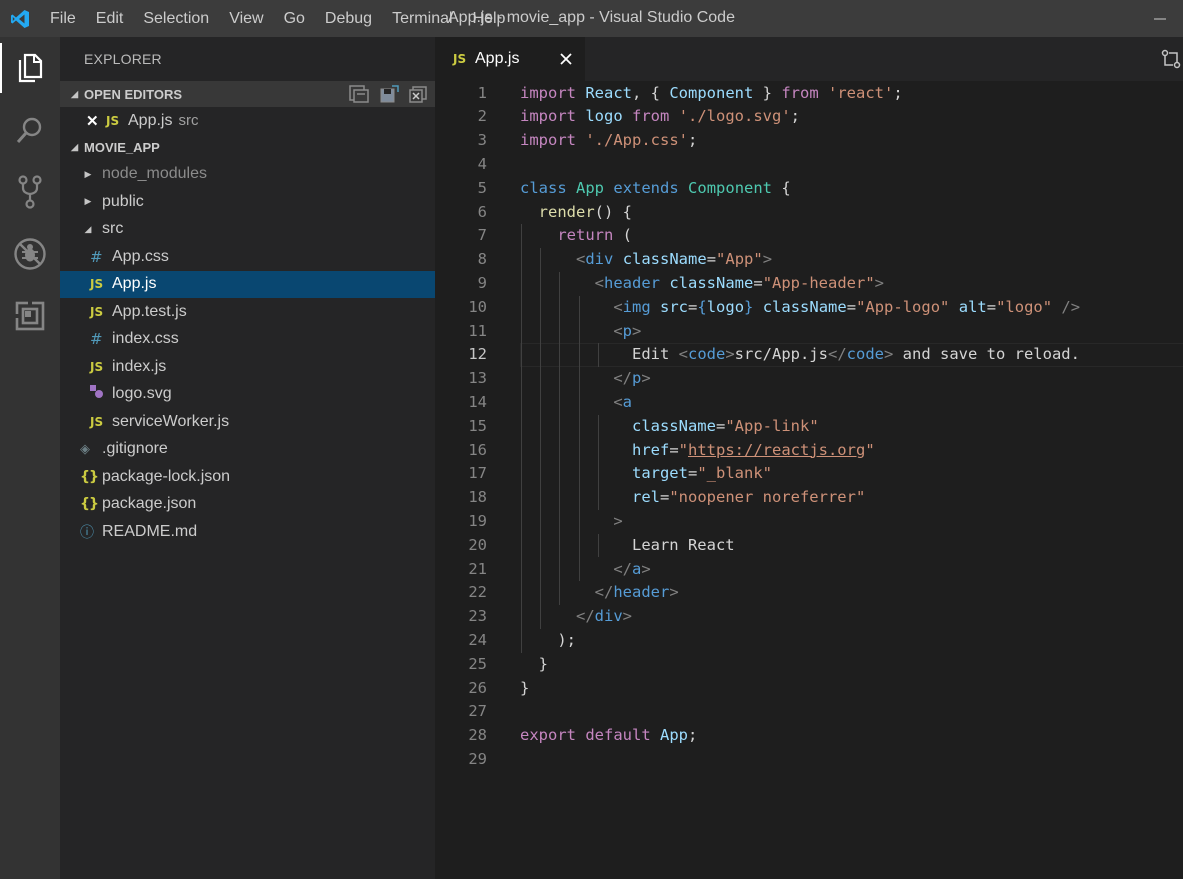 Image resolution: width=1183 pixels, height=879 pixels. What do you see at coordinates (809, 189) in the screenshot?
I see `code-line: 5 class App extends Component {` at bounding box center [809, 189].